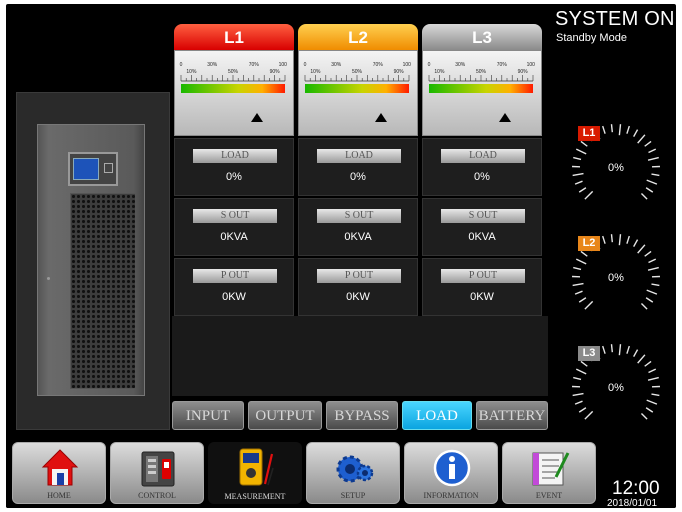 The height and width of the screenshot is (512, 682). Describe the element at coordinates (358, 37) in the screenshot. I see `phase-tab-l2: L2` at that location.